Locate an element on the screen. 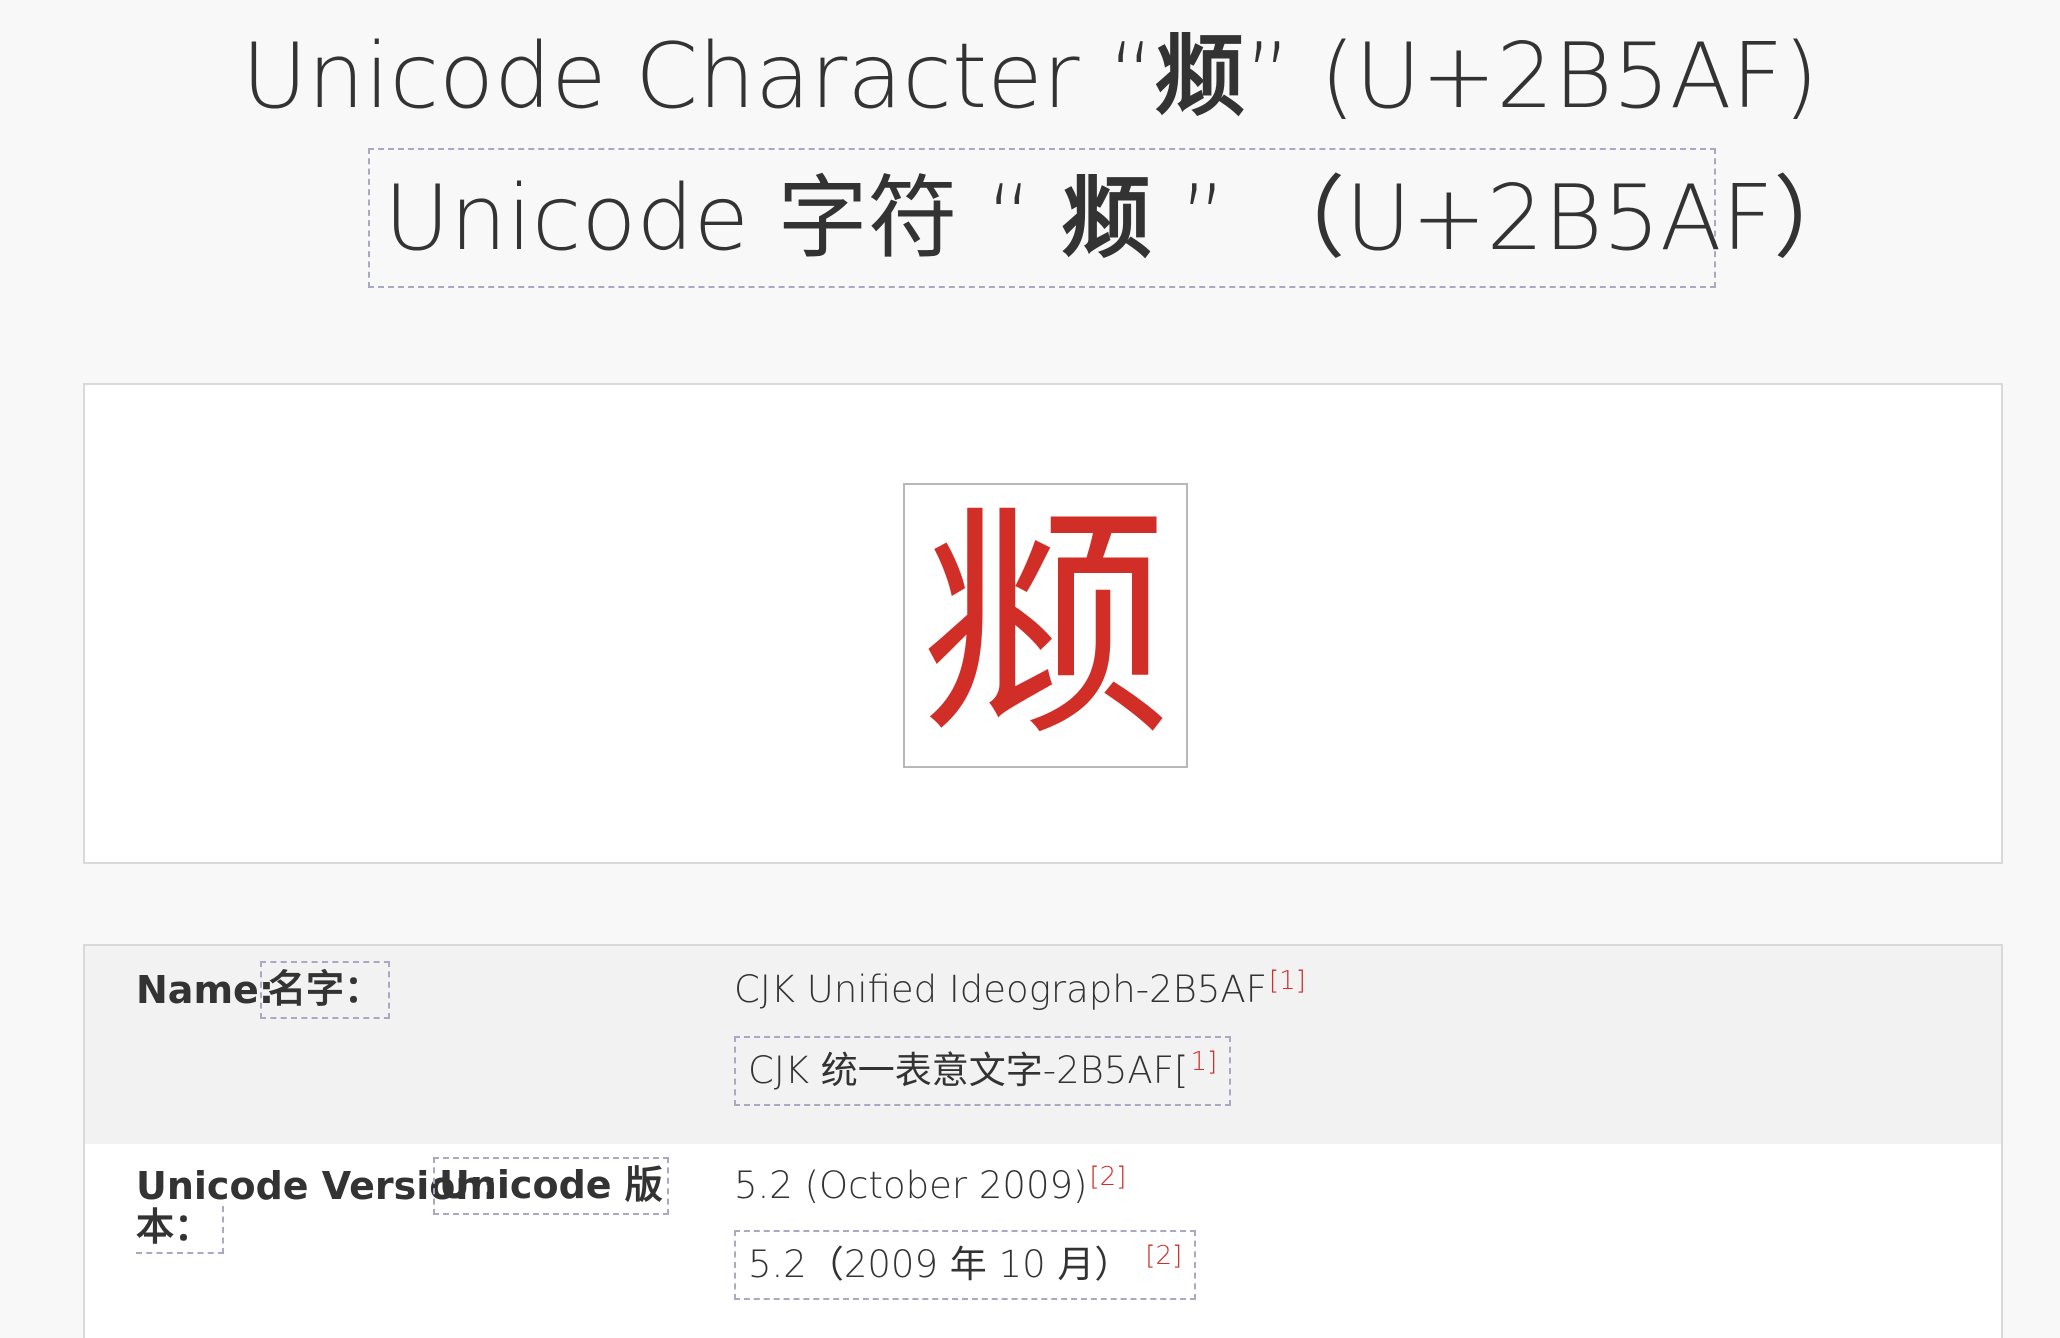 The image size is (2060, 1338). title-zh-character: 𫖯 is located at coordinates (1106, 218).